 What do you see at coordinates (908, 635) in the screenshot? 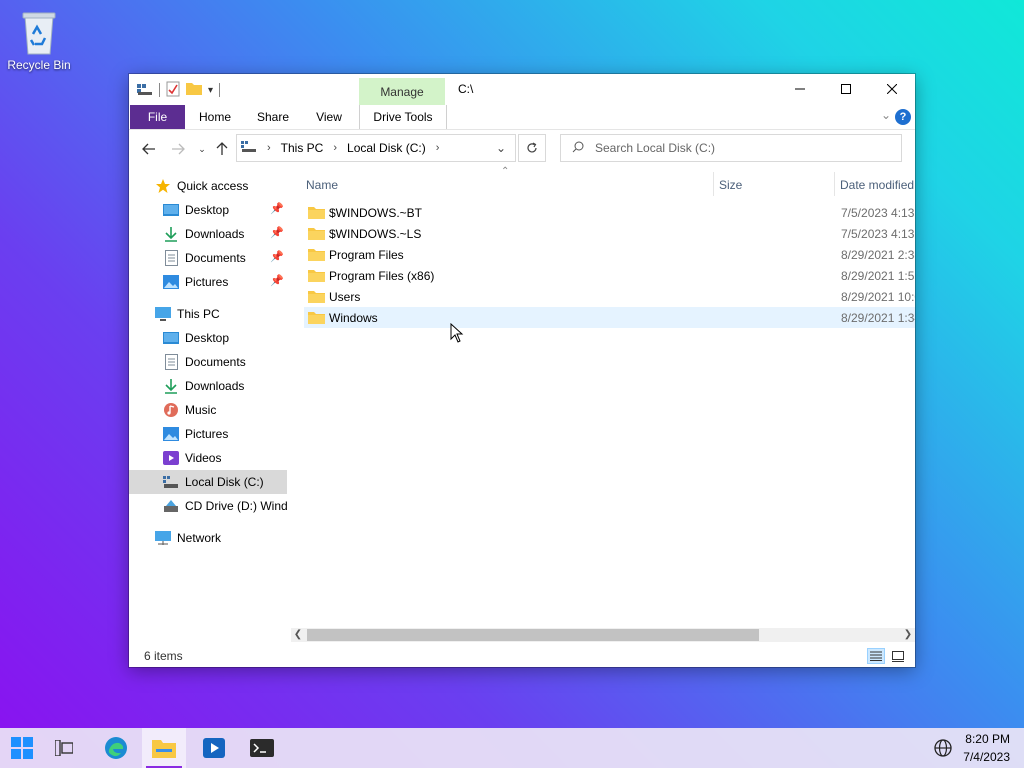
I see `scroll-right-icon: ❯` at bounding box center [908, 635].